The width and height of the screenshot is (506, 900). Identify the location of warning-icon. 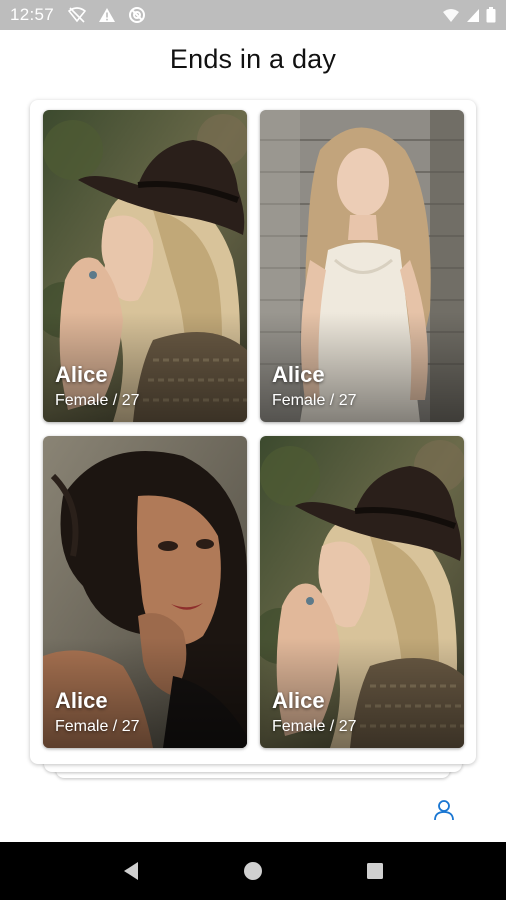
(107, 15).